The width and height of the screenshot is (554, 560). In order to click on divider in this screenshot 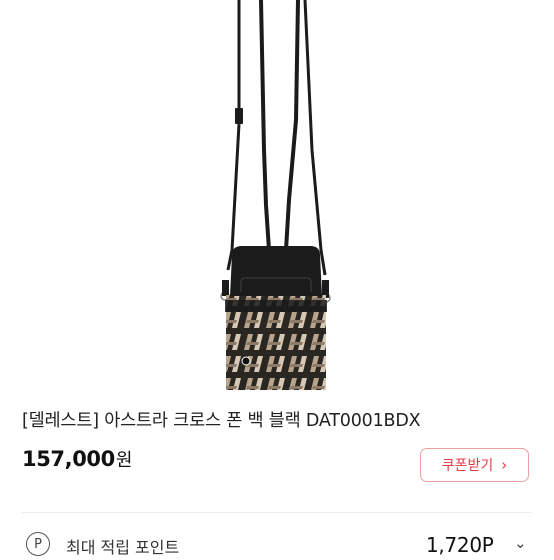, I will do `click(277, 512)`.